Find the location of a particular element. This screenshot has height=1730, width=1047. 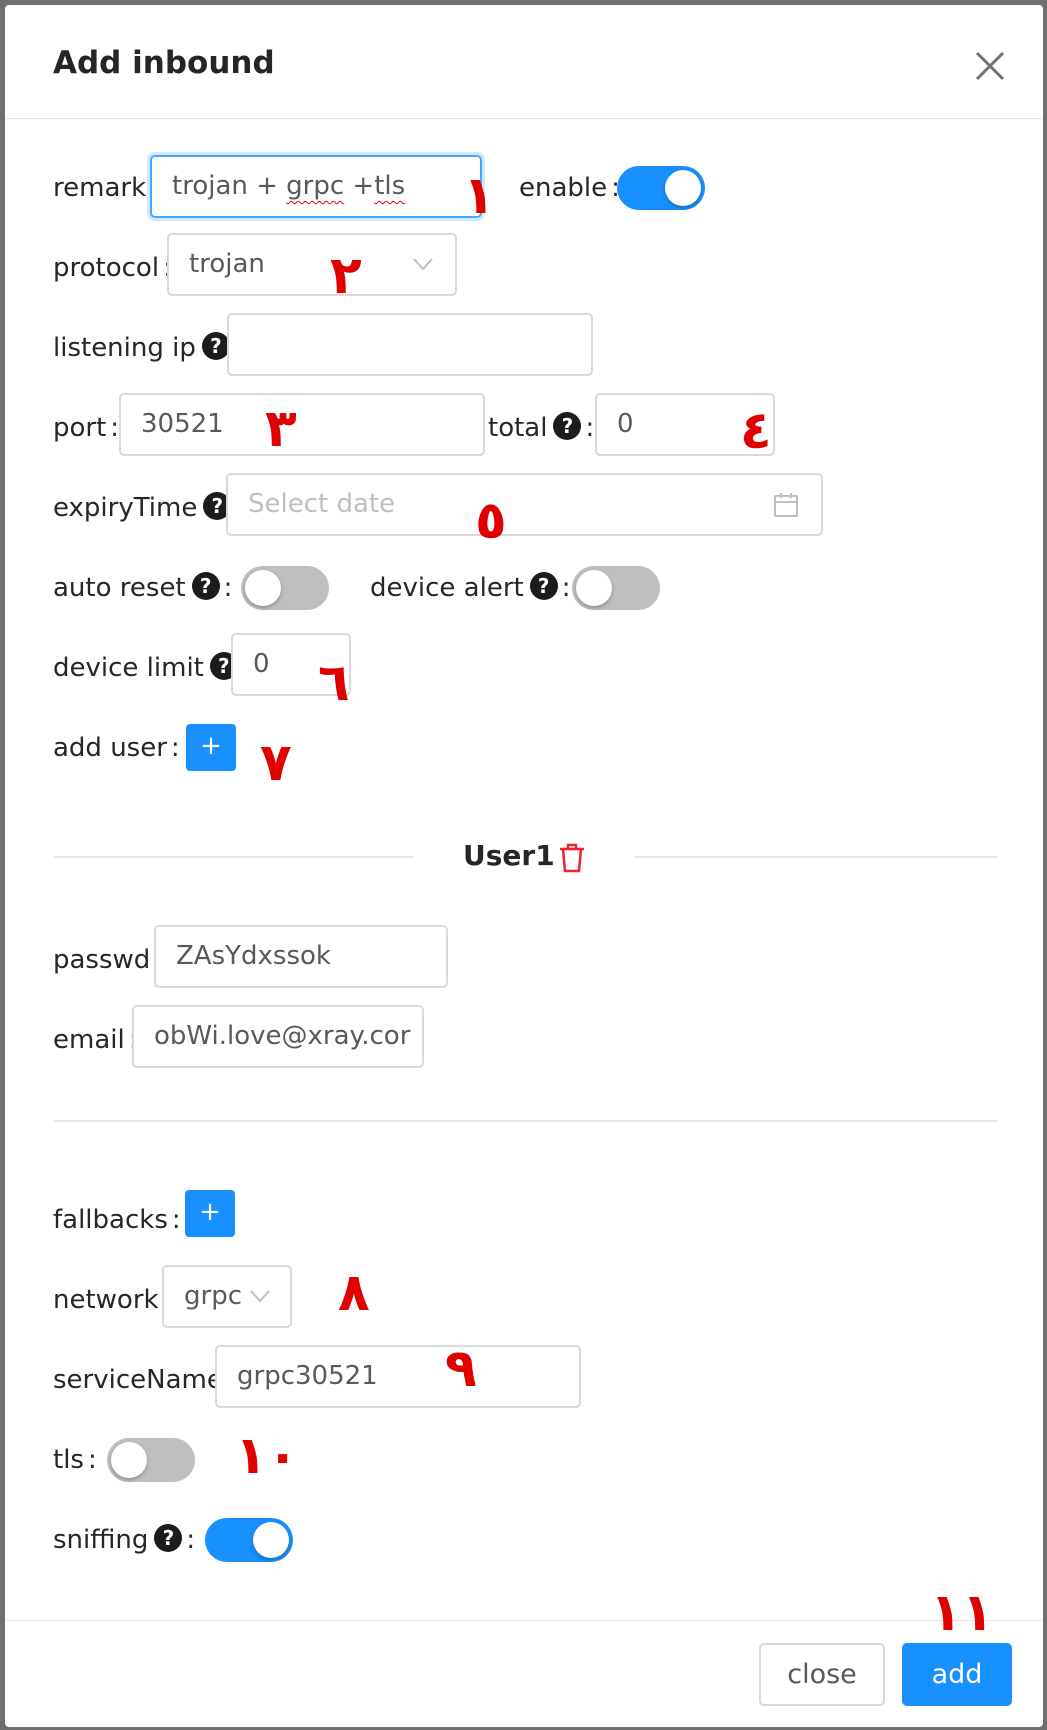

annotation-number: ٦ is located at coordinates (334, 683).